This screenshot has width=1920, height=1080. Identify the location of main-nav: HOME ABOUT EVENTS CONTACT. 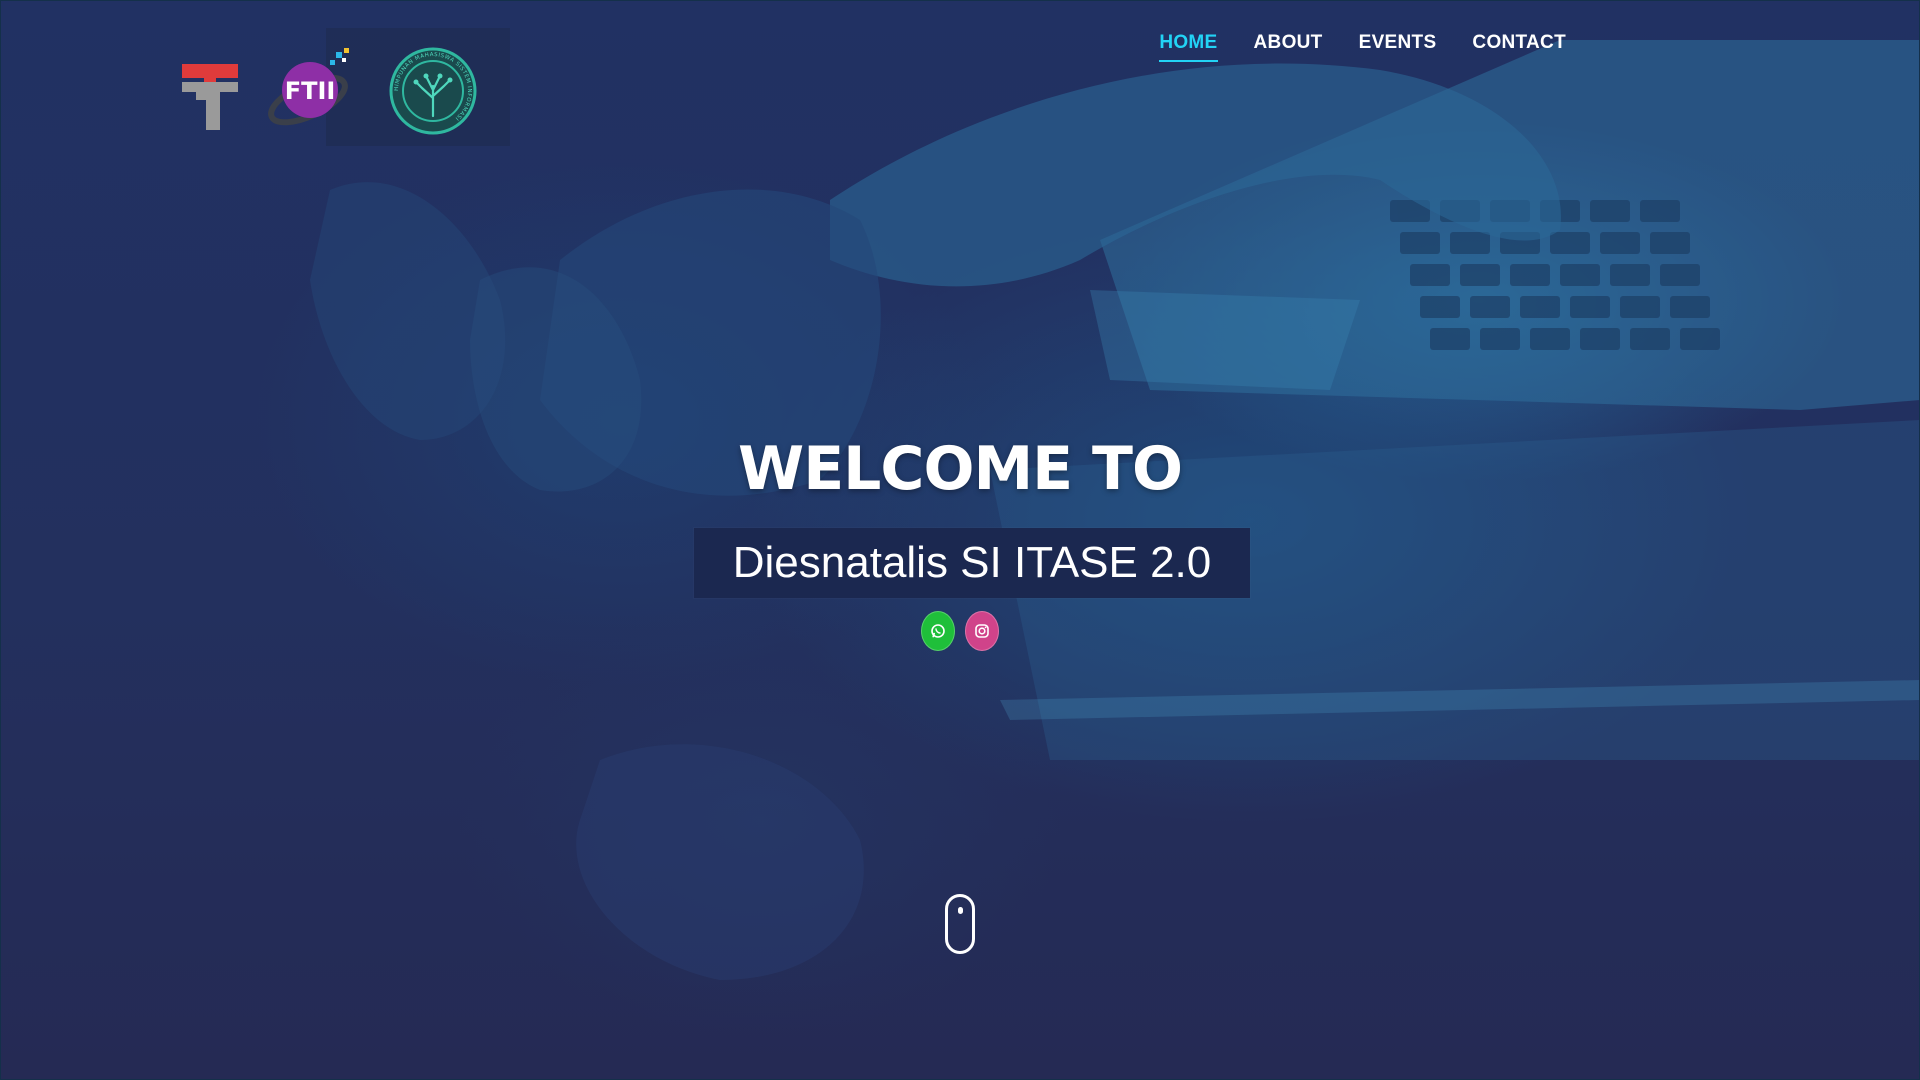
(1362, 47).